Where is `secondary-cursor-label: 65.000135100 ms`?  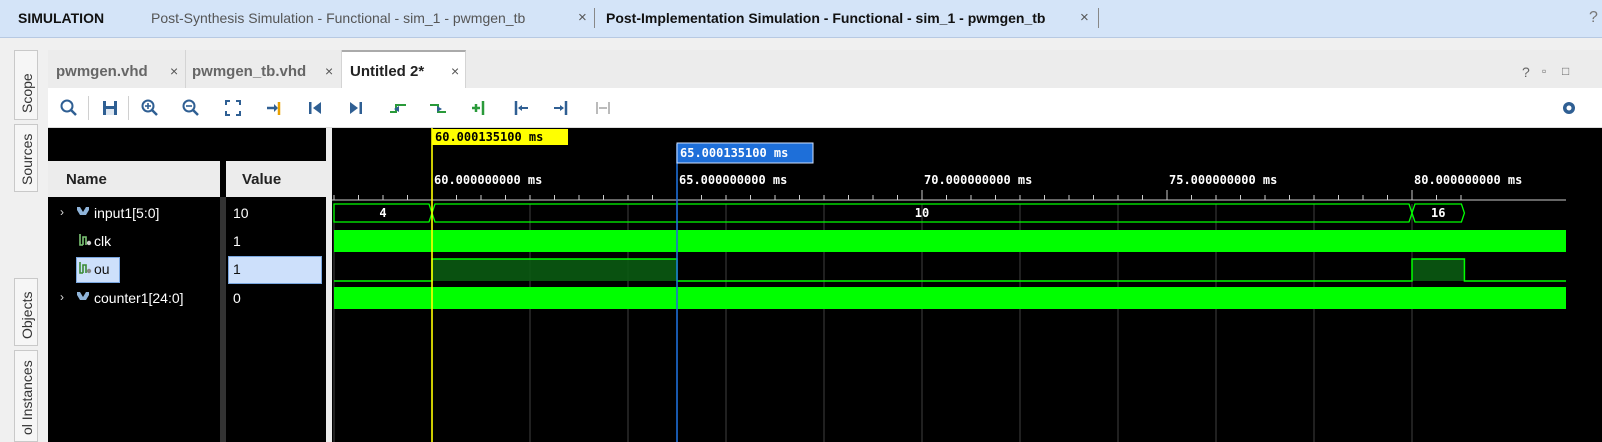 secondary-cursor-label: 65.000135100 ms is located at coordinates (734, 153).